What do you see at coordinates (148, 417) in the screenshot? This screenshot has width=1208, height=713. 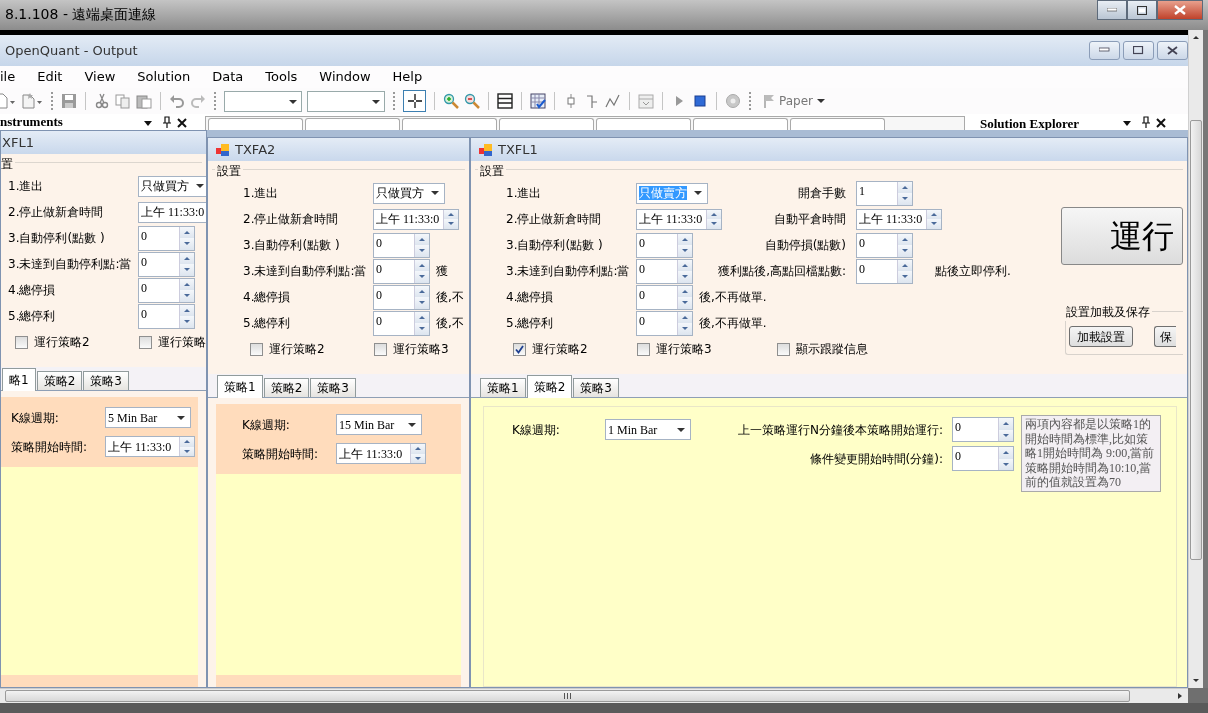 I see `dropdown: 5 Min Bar` at bounding box center [148, 417].